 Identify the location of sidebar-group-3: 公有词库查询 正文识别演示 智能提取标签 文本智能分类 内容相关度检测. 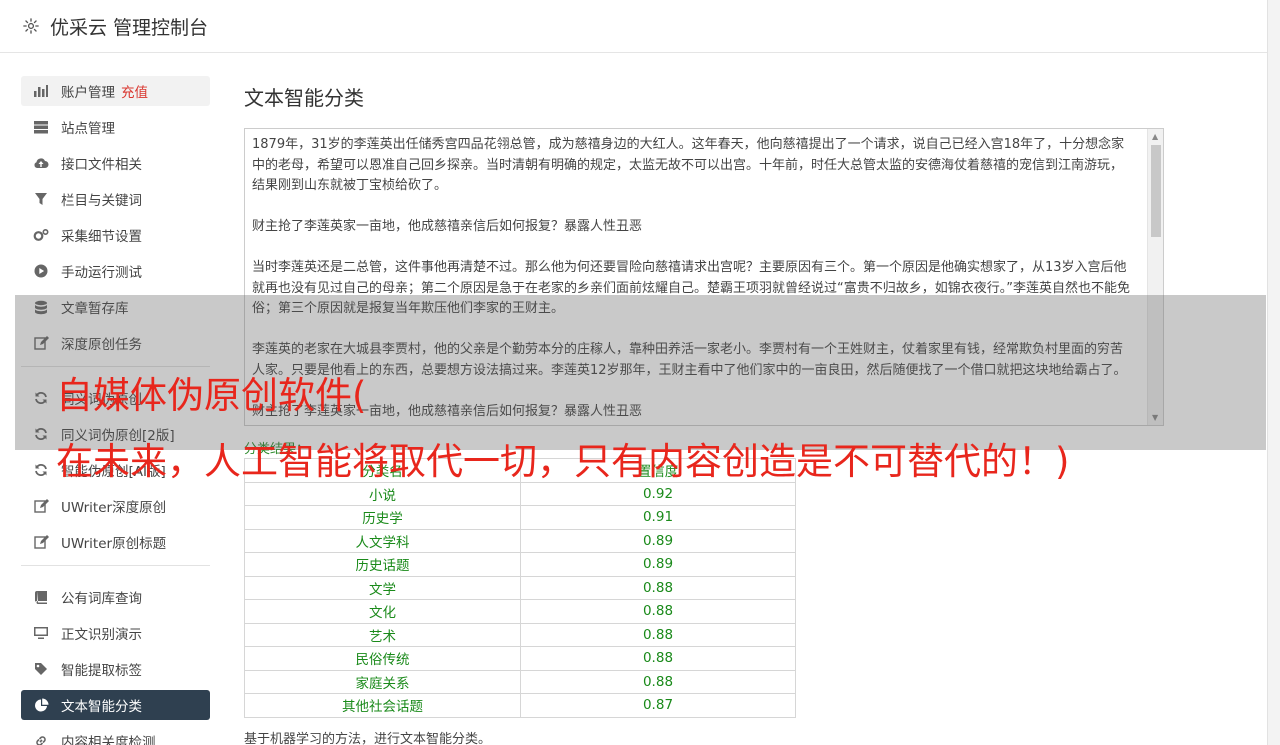
(115, 663).